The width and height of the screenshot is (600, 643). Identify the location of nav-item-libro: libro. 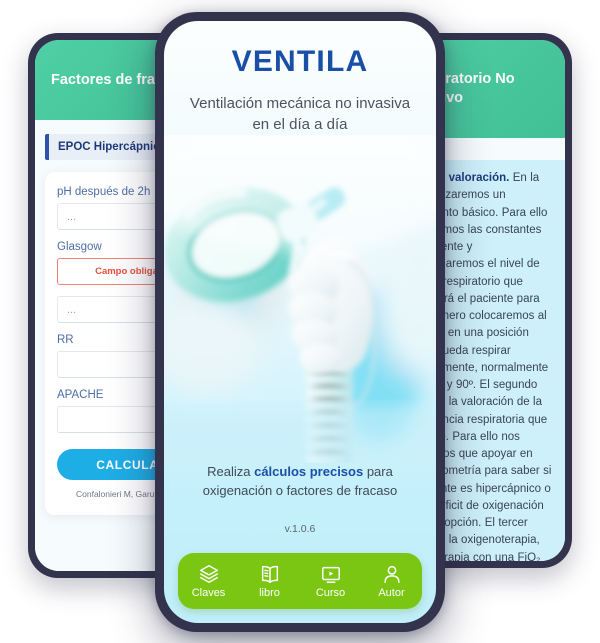
(269, 581).